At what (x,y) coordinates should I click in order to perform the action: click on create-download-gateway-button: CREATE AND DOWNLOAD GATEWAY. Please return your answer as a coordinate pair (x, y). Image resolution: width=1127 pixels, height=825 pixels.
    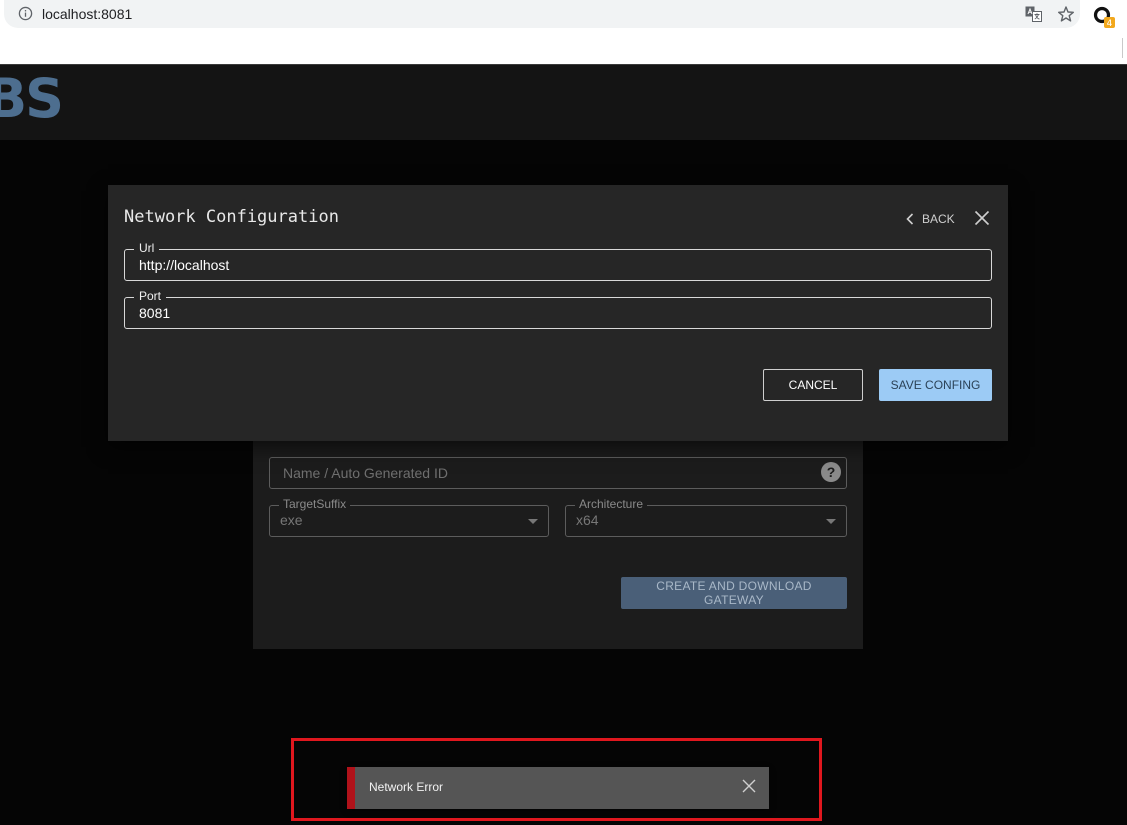
    Looking at the image, I should click on (734, 593).